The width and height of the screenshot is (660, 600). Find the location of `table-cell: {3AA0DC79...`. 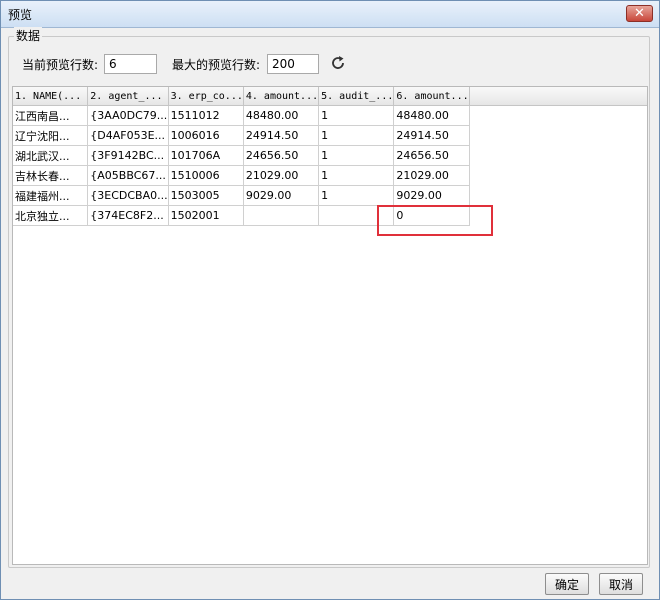

table-cell: {3AA0DC79... is located at coordinates (128, 115).